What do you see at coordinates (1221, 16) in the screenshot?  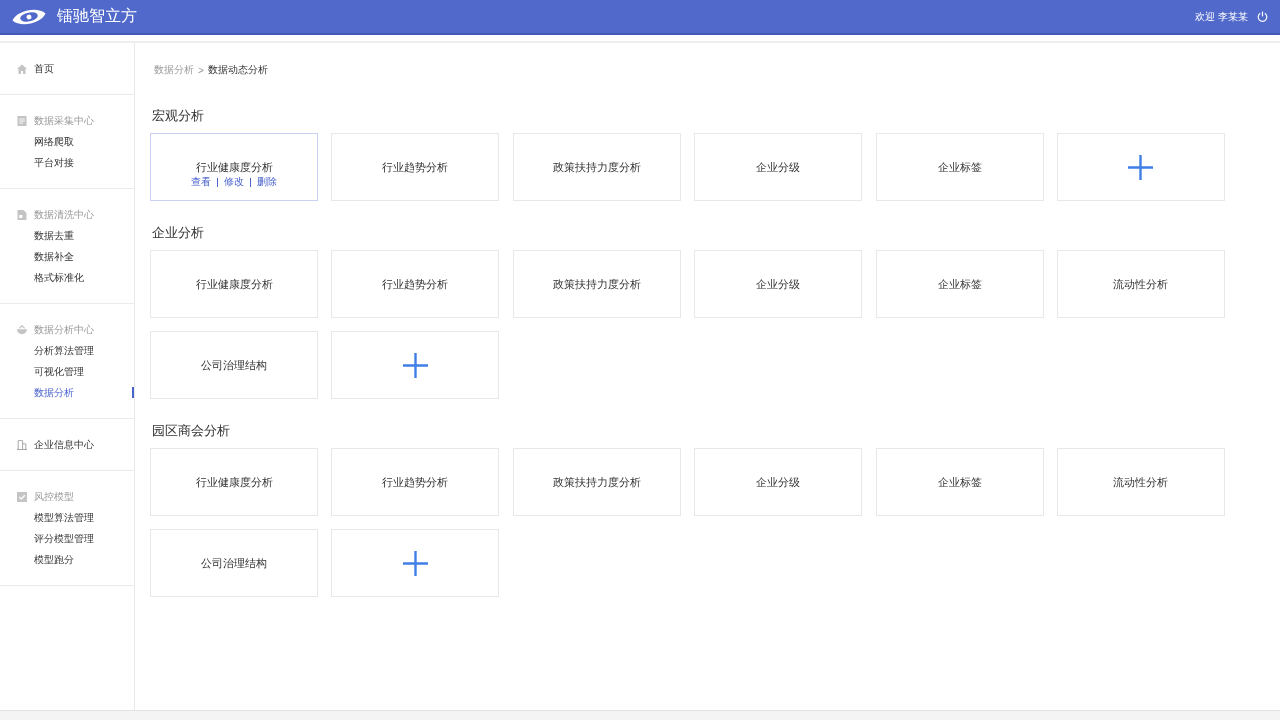 I see `user-greeting: 欢迎 李某某` at bounding box center [1221, 16].